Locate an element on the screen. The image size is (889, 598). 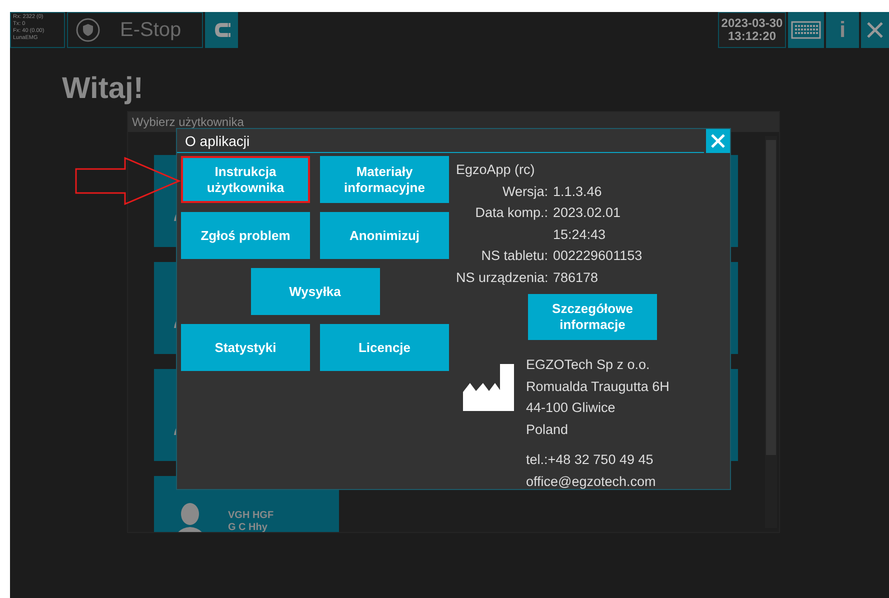
menu-button: Instrukcja użytkownika is located at coordinates (245, 179).